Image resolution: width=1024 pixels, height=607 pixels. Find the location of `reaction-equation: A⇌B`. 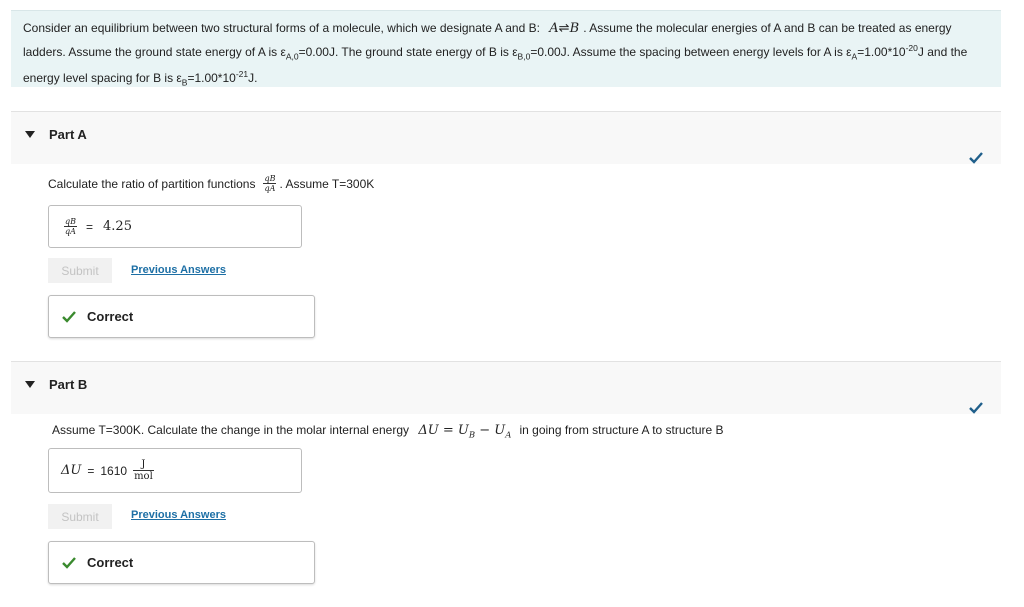

reaction-equation: A⇌B is located at coordinates (564, 28).